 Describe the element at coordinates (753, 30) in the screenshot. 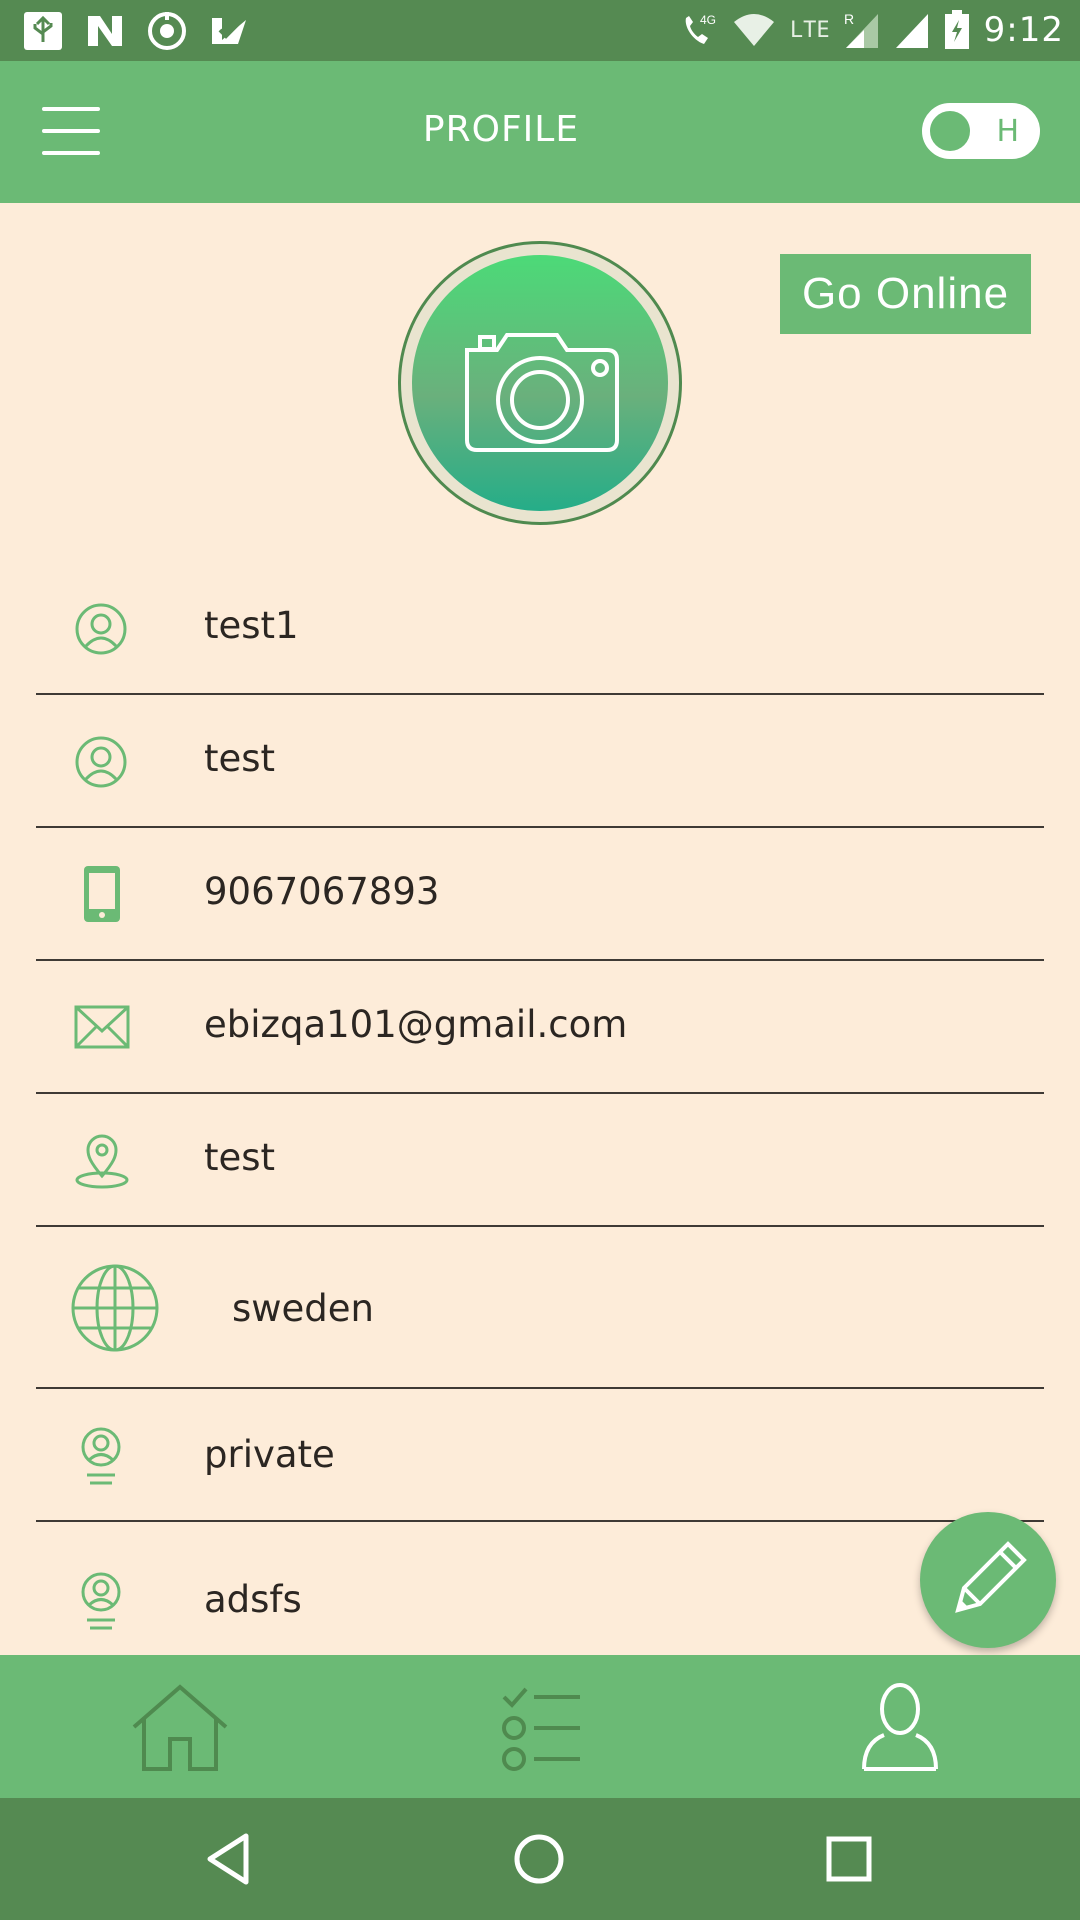

I see `wifi-icon` at that location.